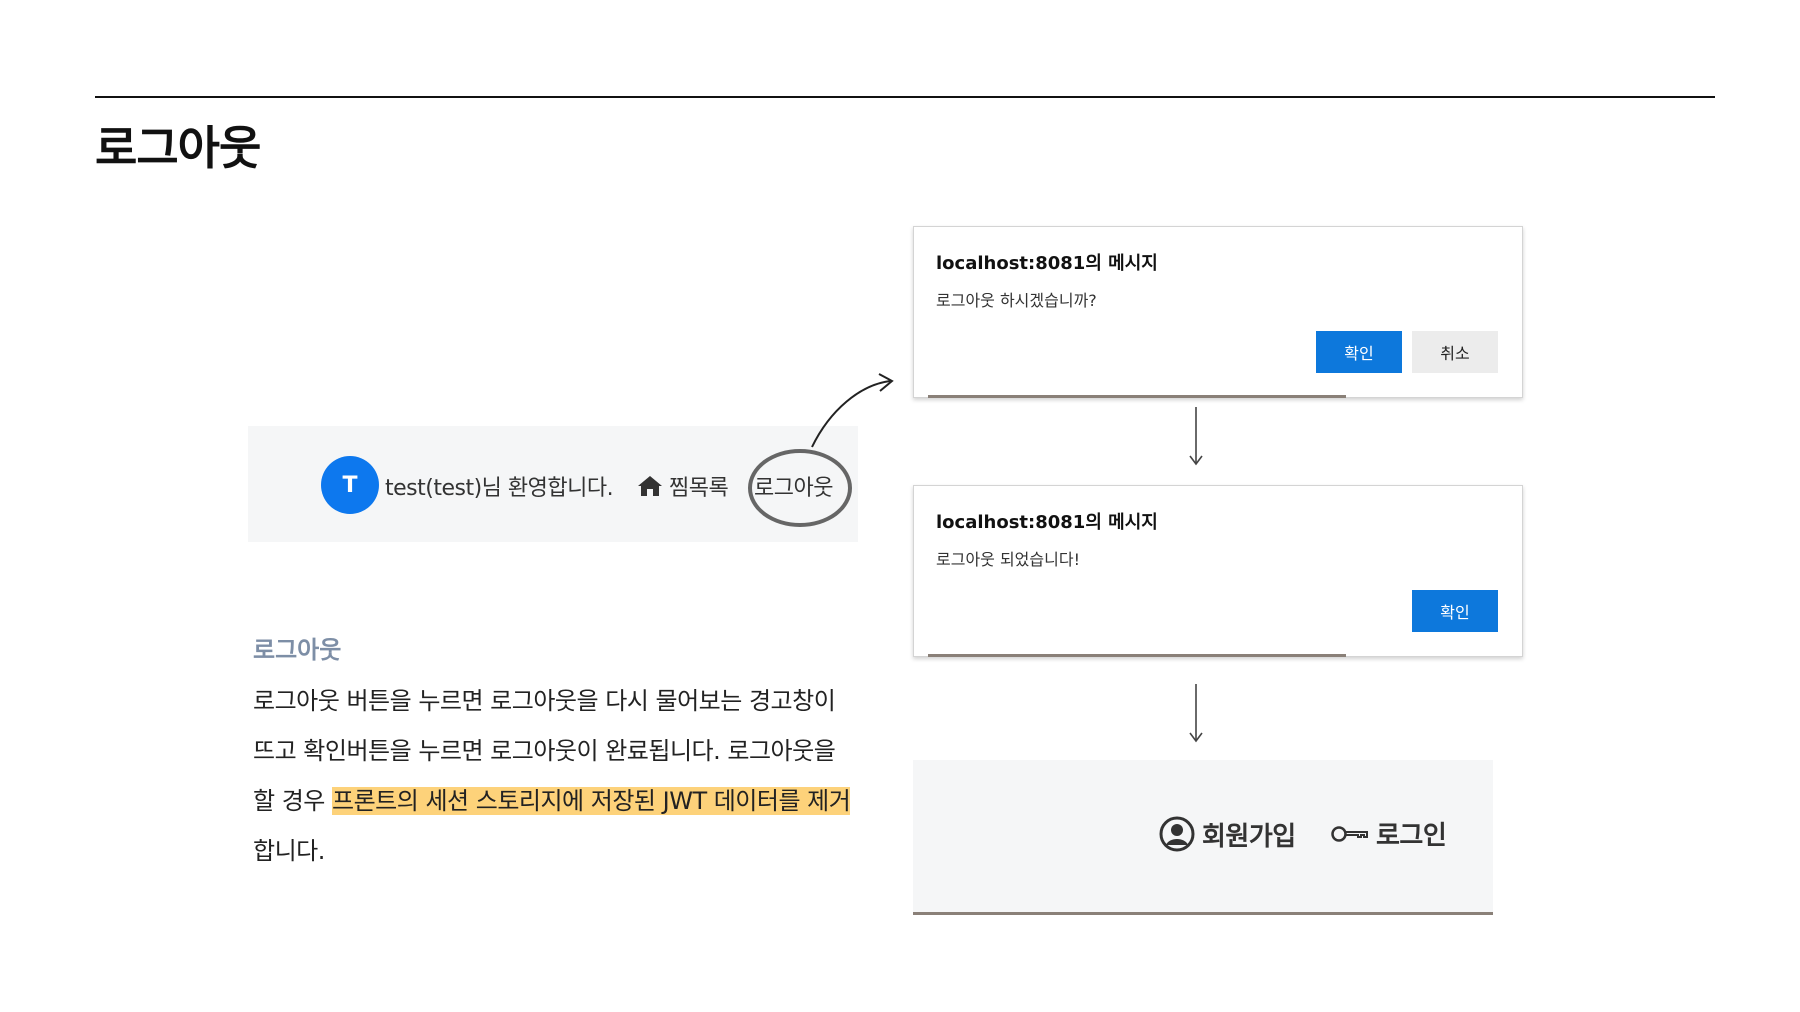 Image resolution: width=1800 pixels, height=1012 pixels. I want to click on confirm-dialog: localhost:8081의 메시지 로그아웃 하시겠습니까? 확인 취소, so click(1218, 312).